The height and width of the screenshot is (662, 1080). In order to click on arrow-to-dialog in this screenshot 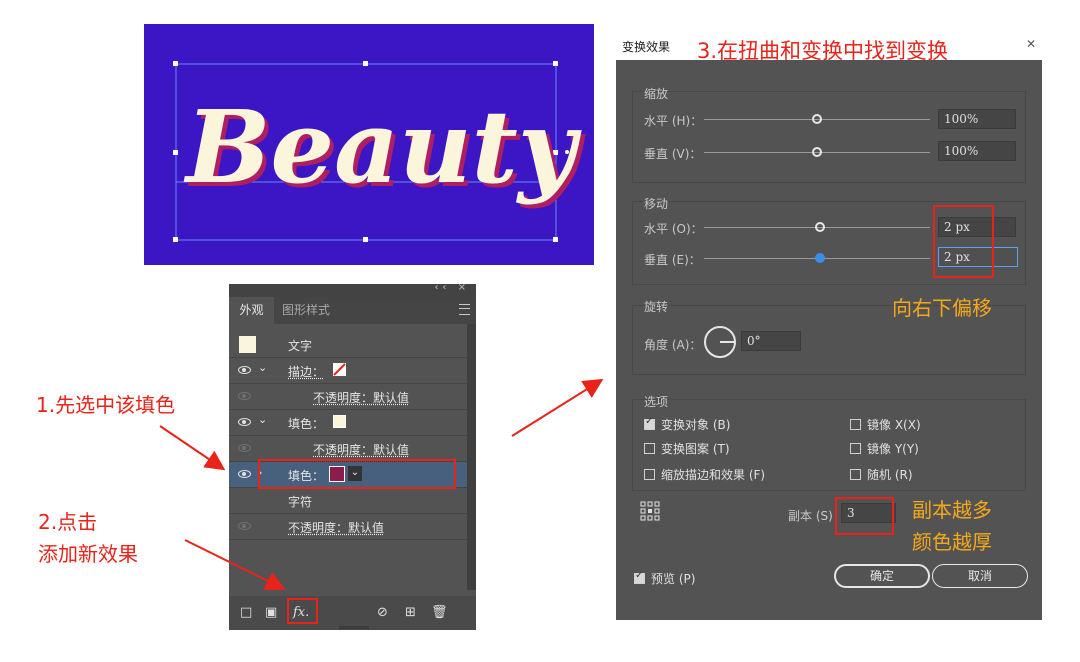, I will do `click(557, 407)`.